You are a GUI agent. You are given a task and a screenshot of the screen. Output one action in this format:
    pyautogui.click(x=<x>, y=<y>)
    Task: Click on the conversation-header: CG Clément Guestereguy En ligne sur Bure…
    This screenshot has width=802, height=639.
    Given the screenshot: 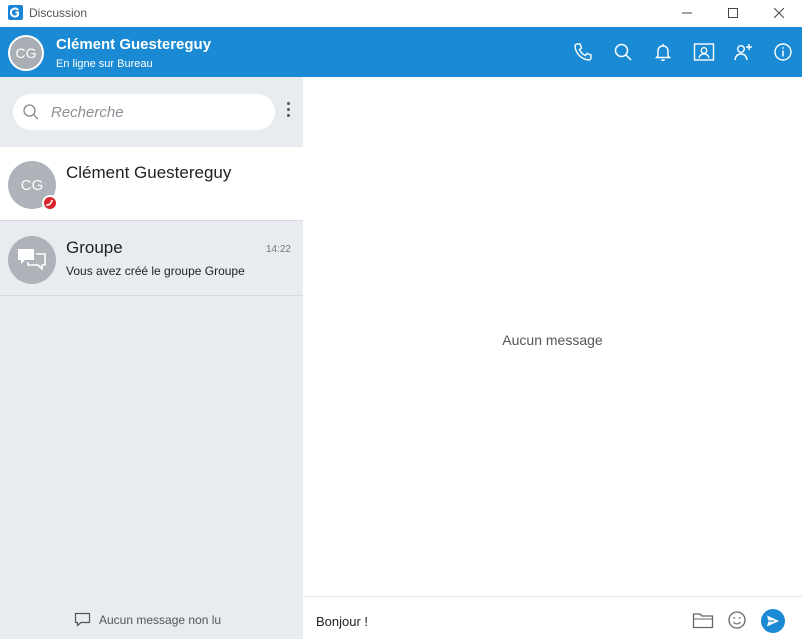 What is the action you would take?
    pyautogui.click(x=401, y=52)
    